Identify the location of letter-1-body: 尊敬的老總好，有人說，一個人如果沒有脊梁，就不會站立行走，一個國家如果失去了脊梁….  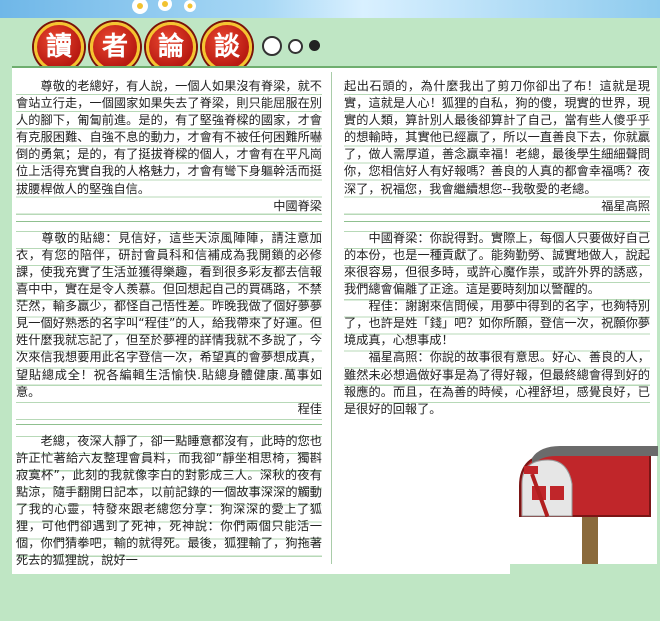
(169, 137).